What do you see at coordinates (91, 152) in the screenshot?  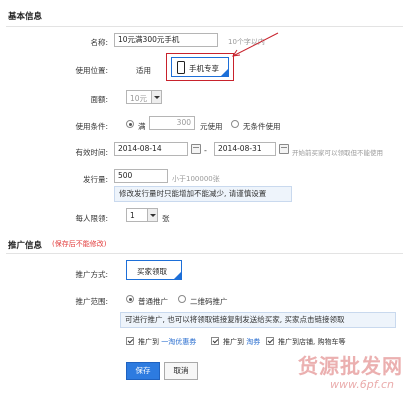 I see `valid-time-label: 有效时间:` at bounding box center [91, 152].